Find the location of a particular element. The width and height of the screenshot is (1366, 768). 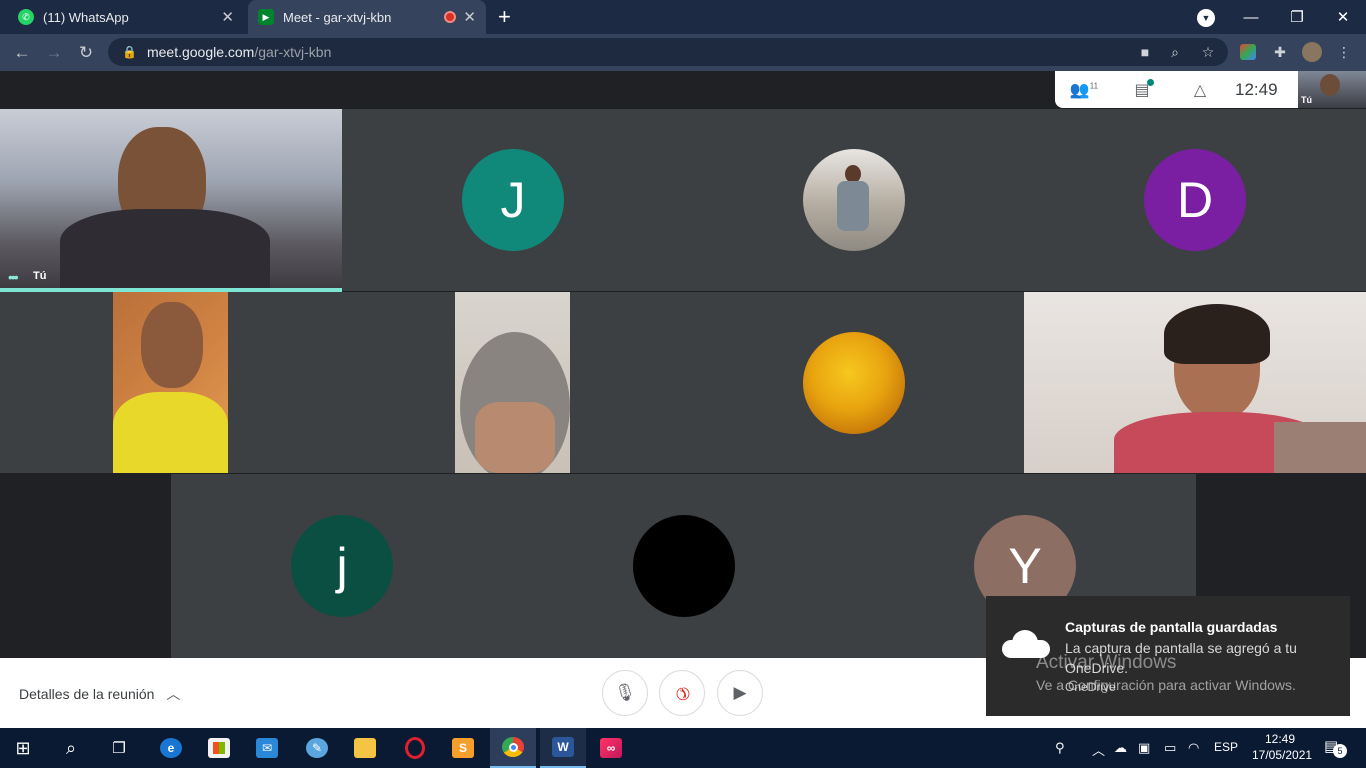

participant-tile-j: J is located at coordinates (512, 200).